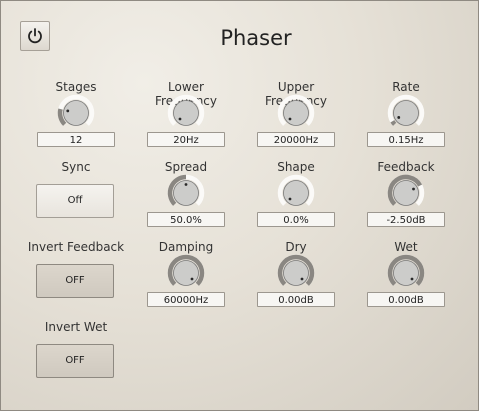 This screenshot has height=411, width=479. Describe the element at coordinates (296, 247) in the screenshot. I see `dry-label: Dry` at that location.